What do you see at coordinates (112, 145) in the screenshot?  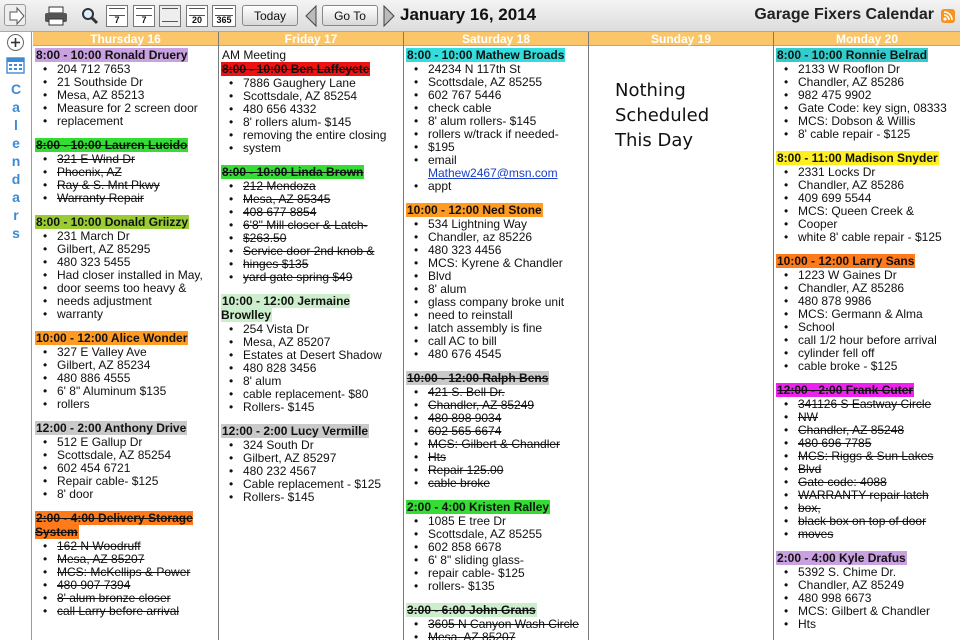 I see `appointment-title: 8:00 - 10:00 Lauren Lucido` at bounding box center [112, 145].